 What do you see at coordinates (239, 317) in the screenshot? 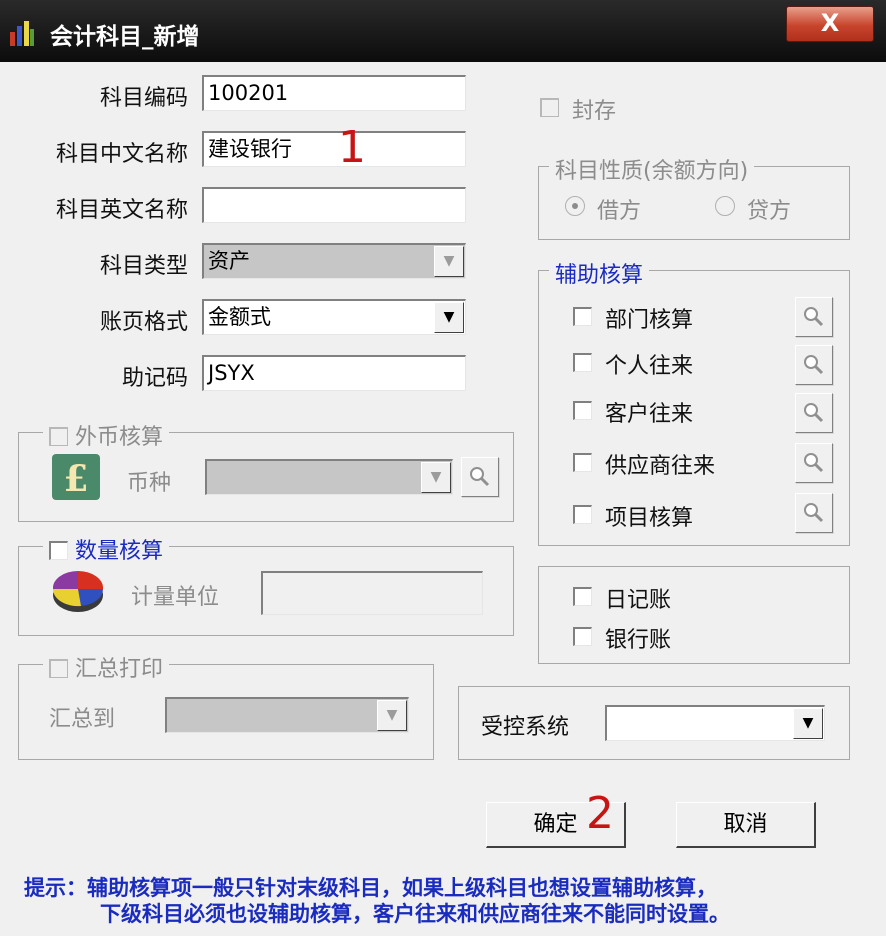
I see `format-select-value: 金额式` at bounding box center [239, 317].